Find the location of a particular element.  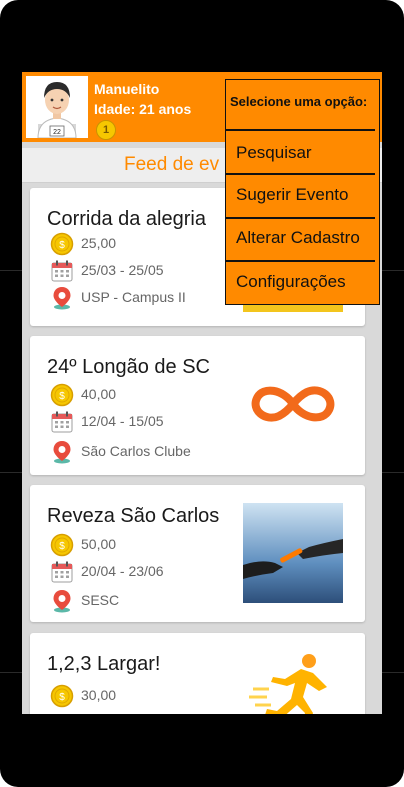

relay-baton-photo-icon is located at coordinates (293, 553).